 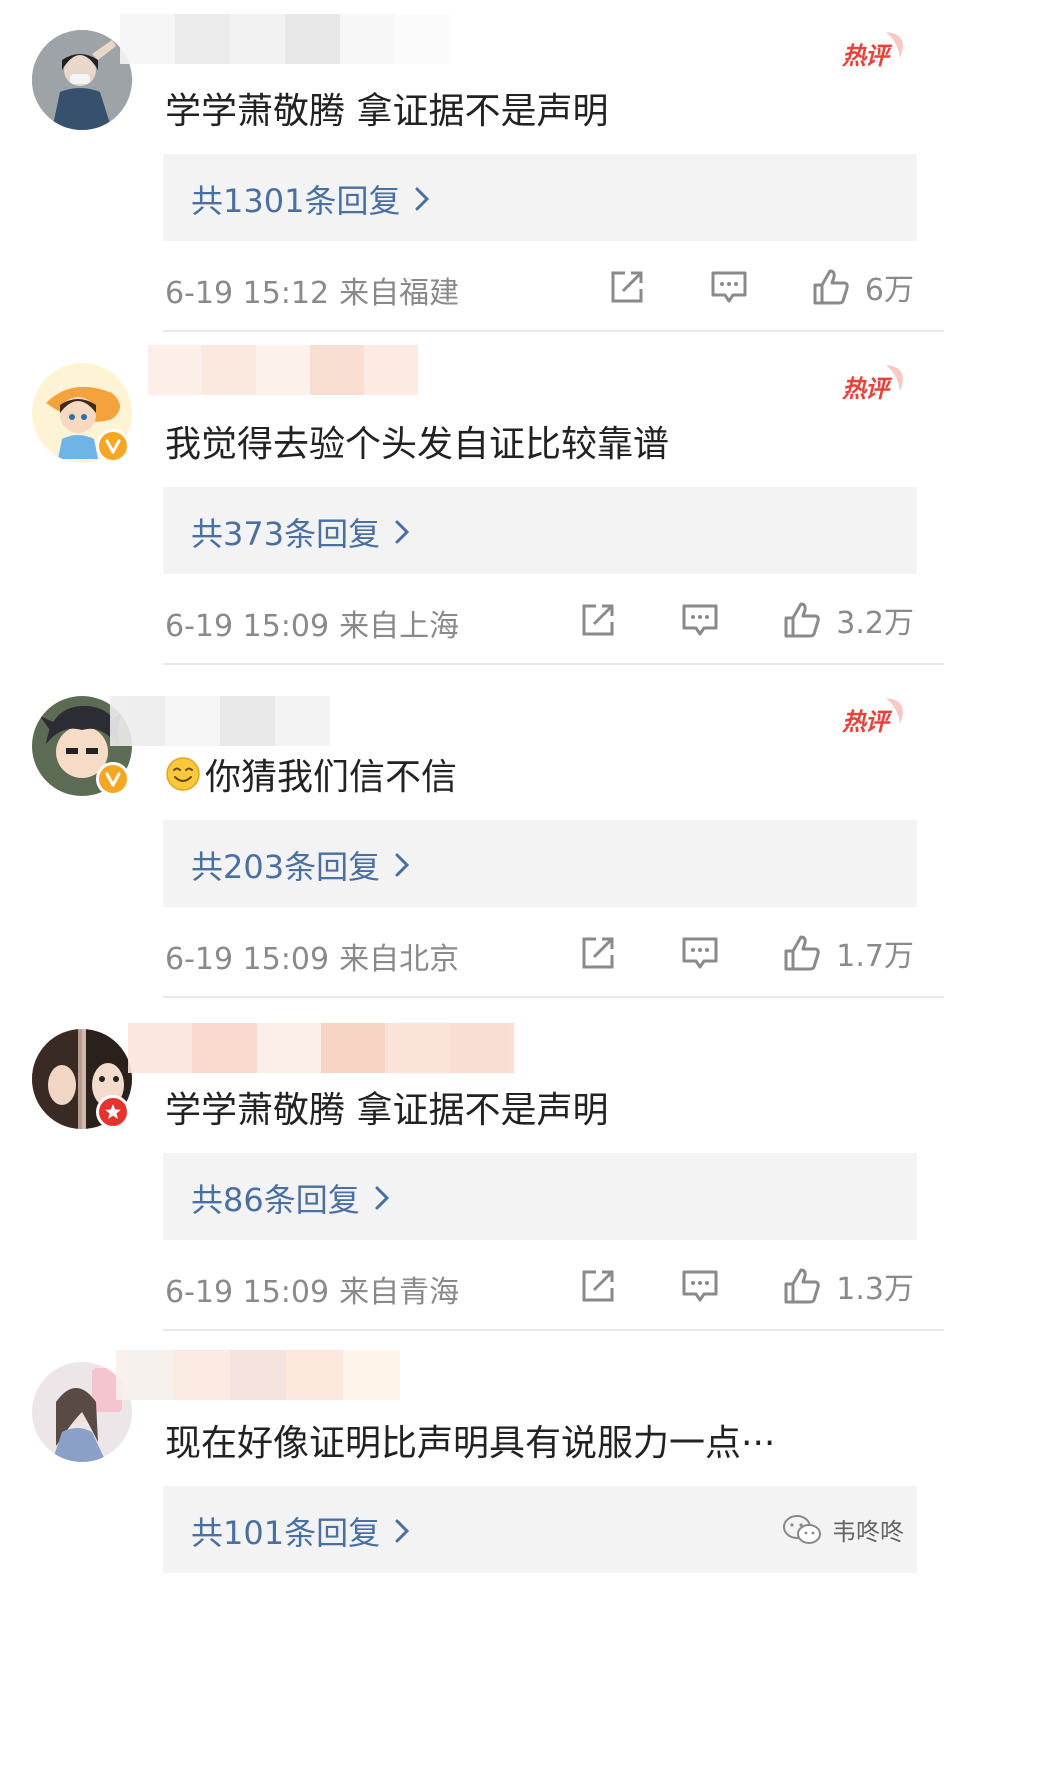 What do you see at coordinates (540, 197) in the screenshot?
I see `reply-summary-box: 共1301条回复` at bounding box center [540, 197].